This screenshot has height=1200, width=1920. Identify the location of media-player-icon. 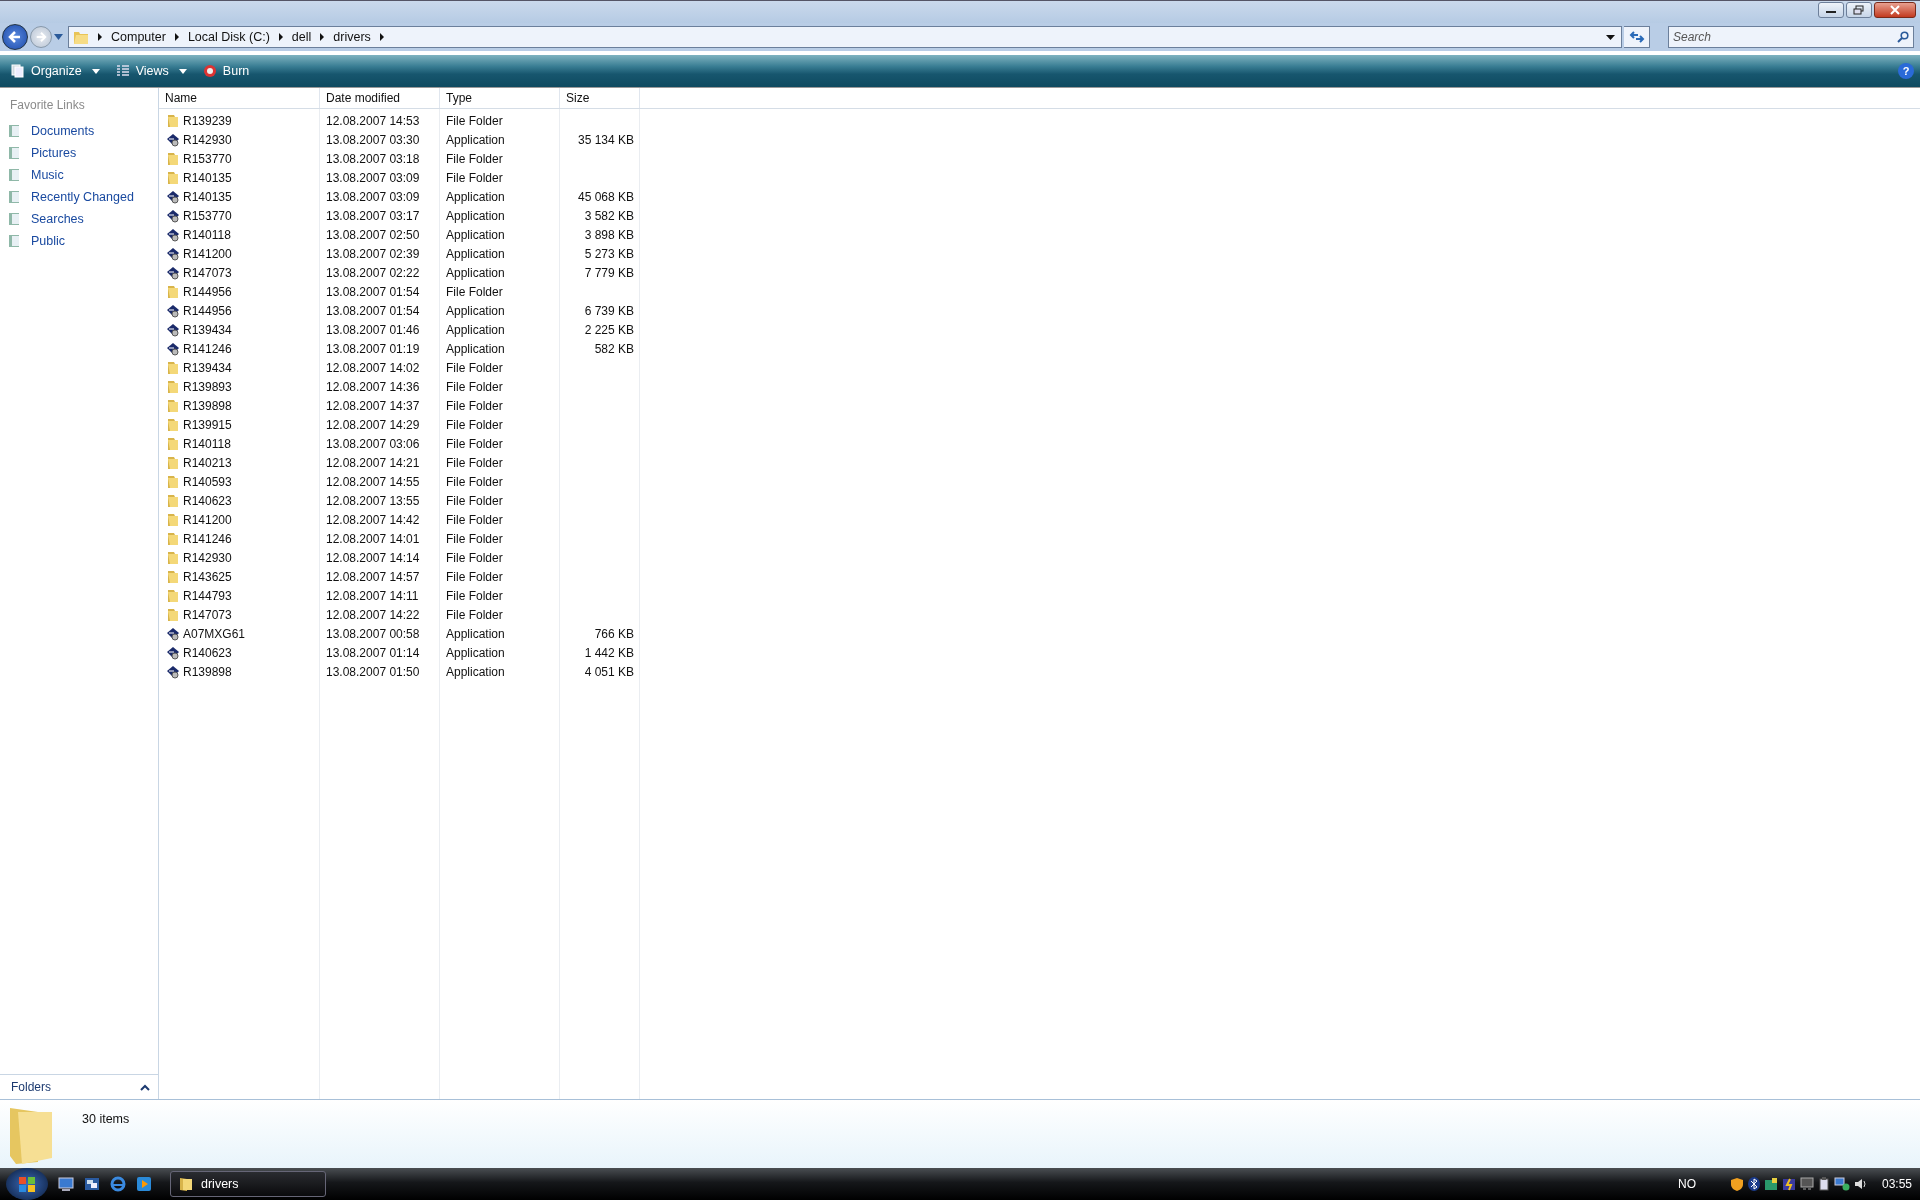
(144, 1184).